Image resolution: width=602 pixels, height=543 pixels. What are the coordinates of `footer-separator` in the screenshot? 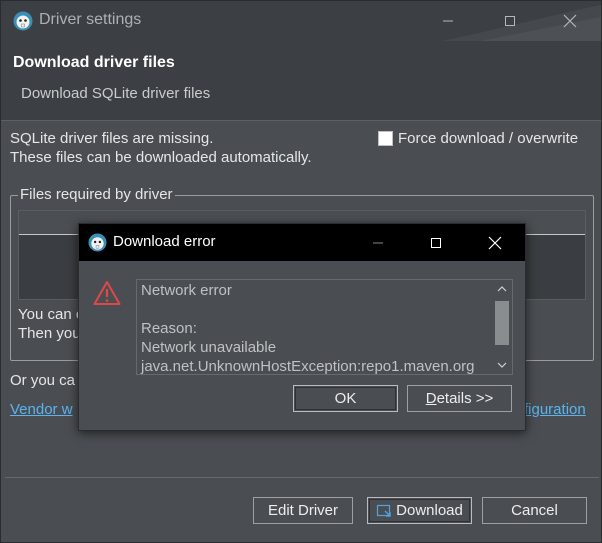 It's located at (302, 477).